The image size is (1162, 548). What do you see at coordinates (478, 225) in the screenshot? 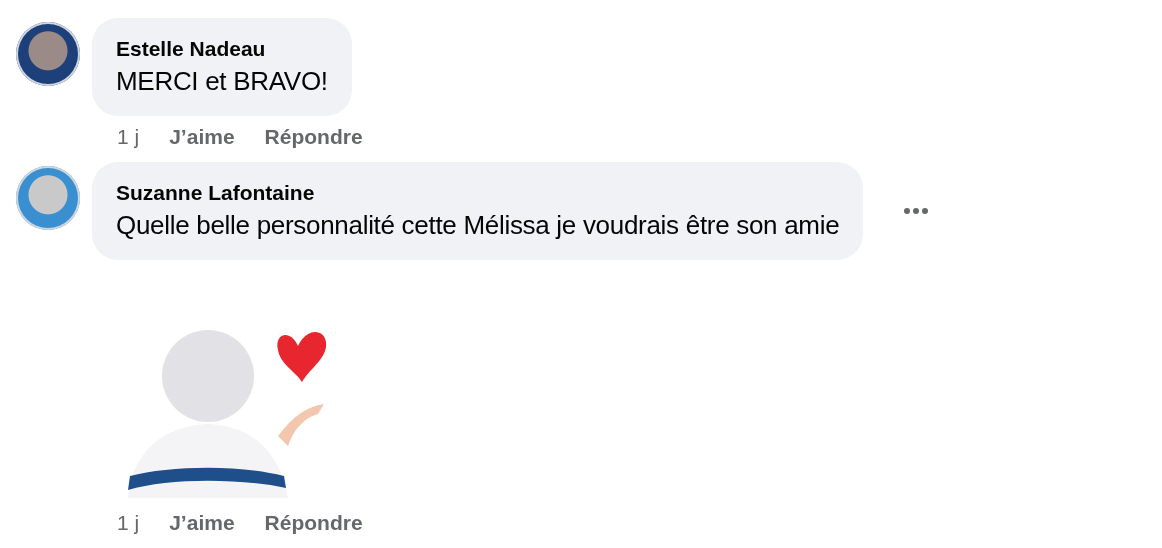
I see `comment-text: Quelle belle personnalité cette Mélissa je voudrais être son amie` at bounding box center [478, 225].